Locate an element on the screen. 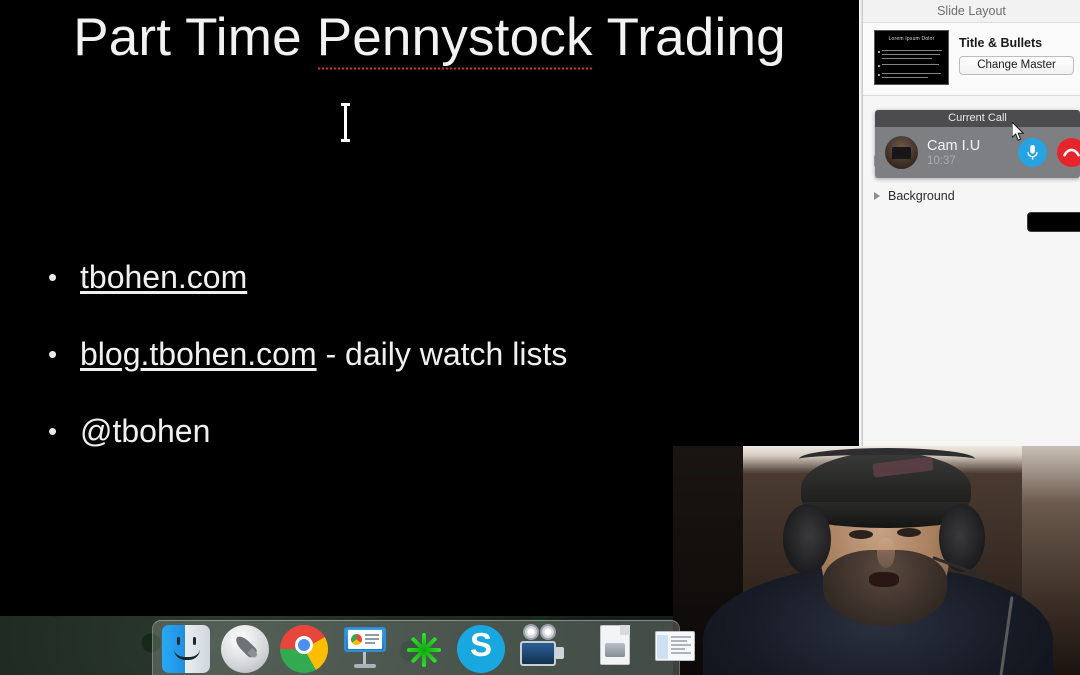  webcam-headphone-cup-left is located at coordinates (807, 539).